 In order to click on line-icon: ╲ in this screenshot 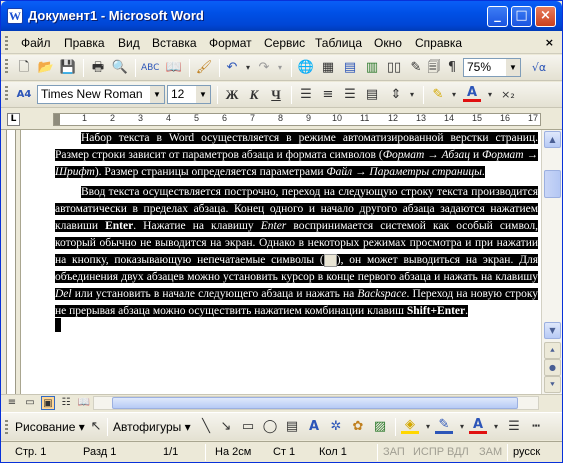, I will do `click(206, 427)`.